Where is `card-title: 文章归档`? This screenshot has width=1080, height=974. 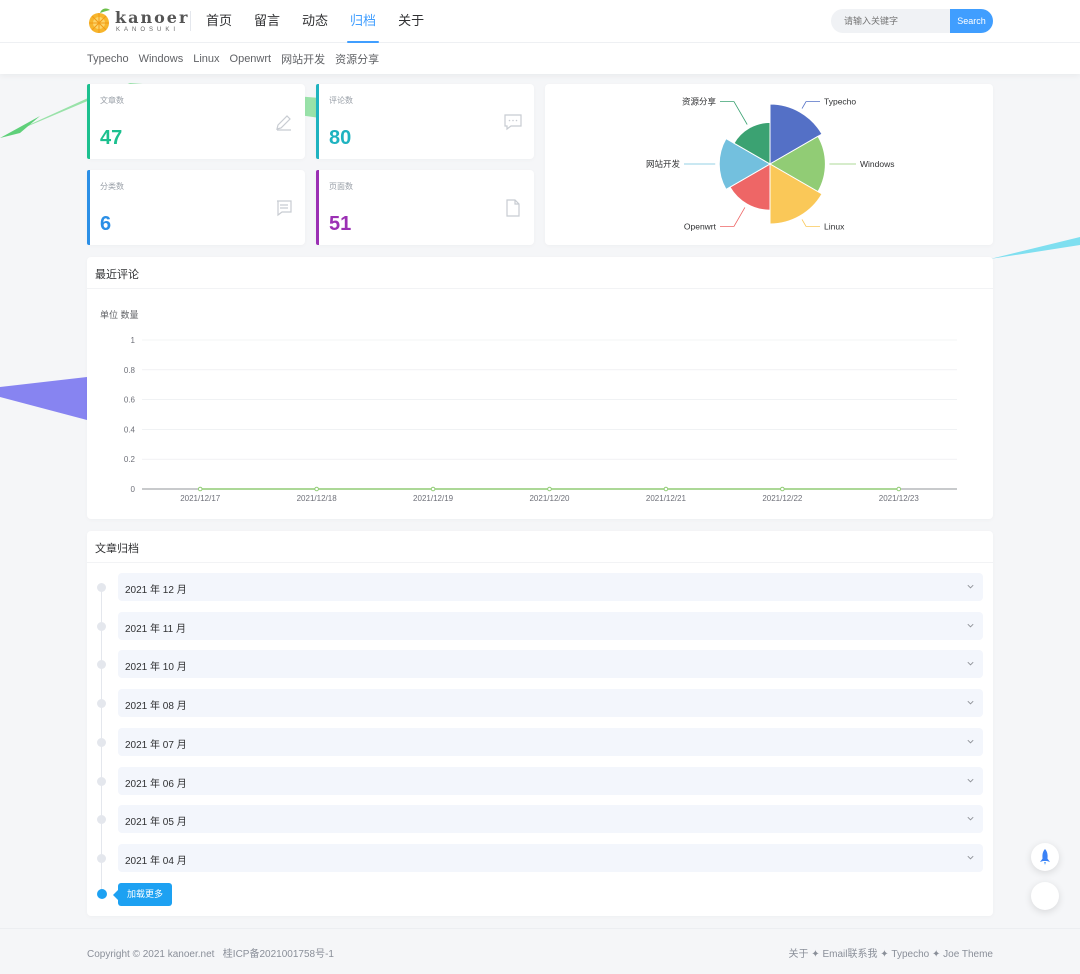
card-title: 文章归档 is located at coordinates (117, 549).